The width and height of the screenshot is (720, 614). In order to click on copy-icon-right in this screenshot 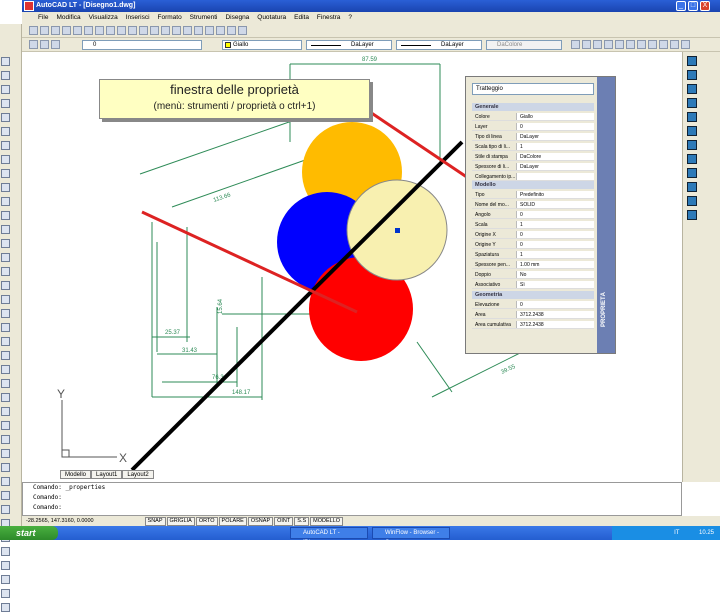, I will do `click(692, 75)`.